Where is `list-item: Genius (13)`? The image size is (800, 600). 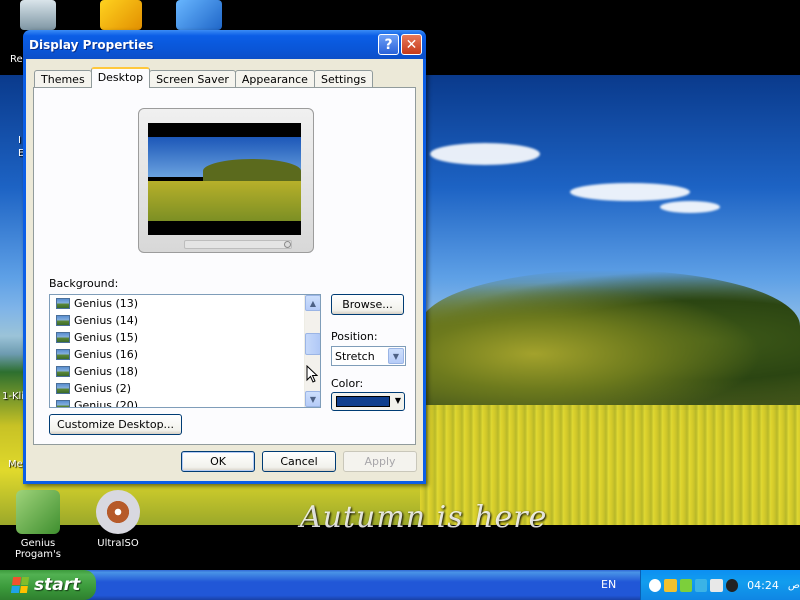 list-item: Genius (13) is located at coordinates (185, 303).